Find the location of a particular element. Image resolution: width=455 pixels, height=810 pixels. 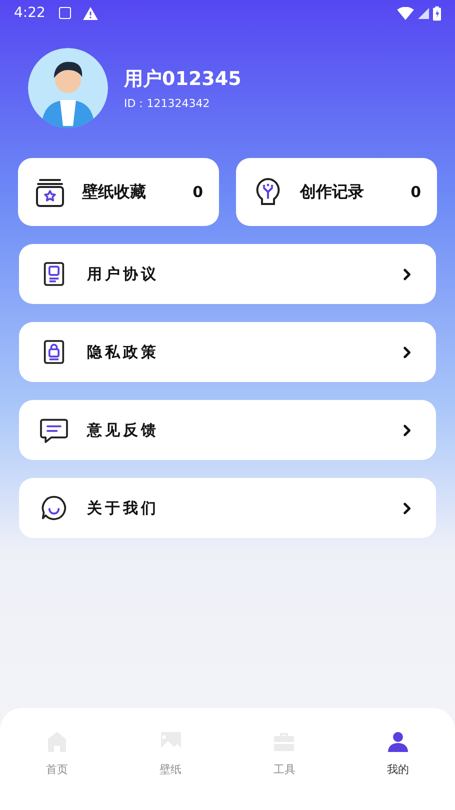

folder-star-icon is located at coordinates (50, 192).